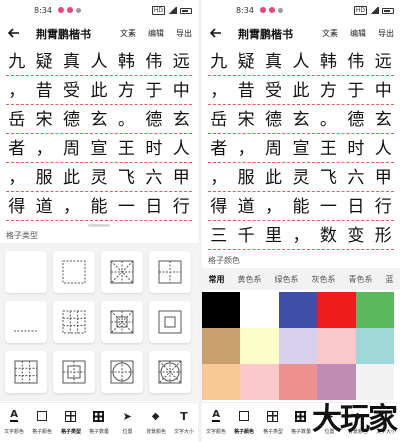  I want to click on grid-type-option-mi-grid, so click(122, 272).